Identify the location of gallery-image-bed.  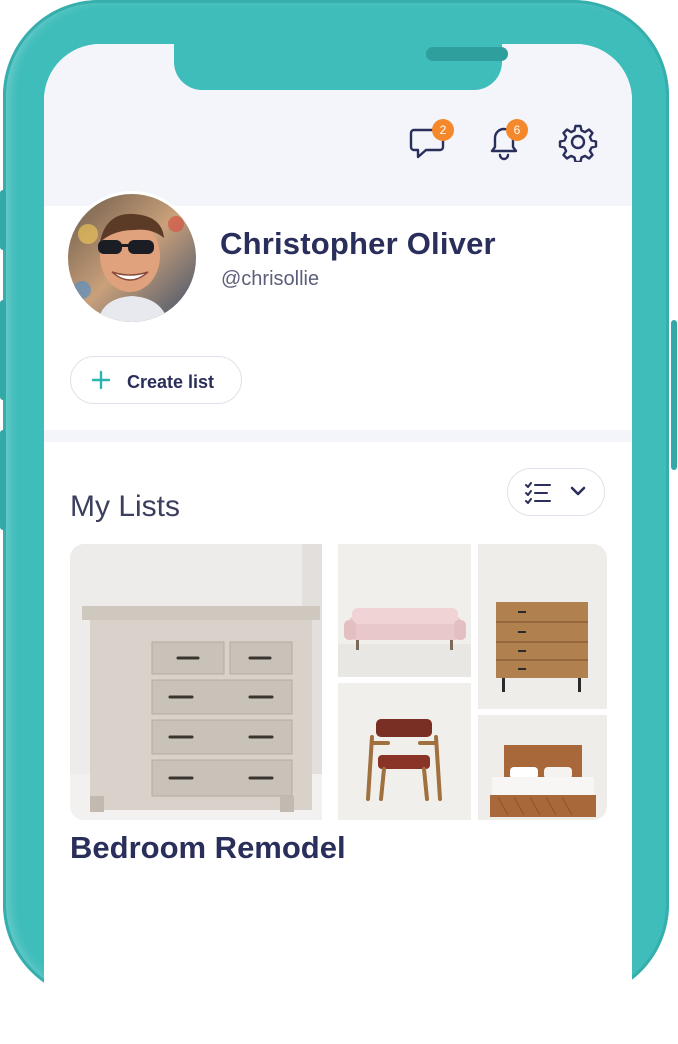
(542, 767).